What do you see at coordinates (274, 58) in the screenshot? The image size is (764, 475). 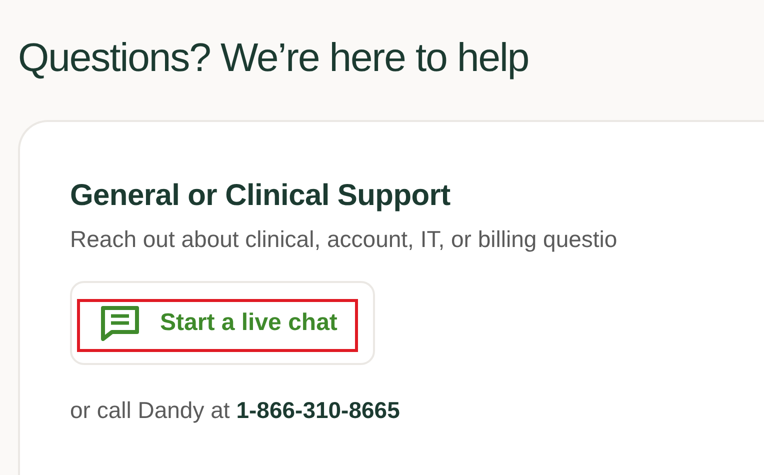 I see `page-heading: Questions? We’re here to help` at bounding box center [274, 58].